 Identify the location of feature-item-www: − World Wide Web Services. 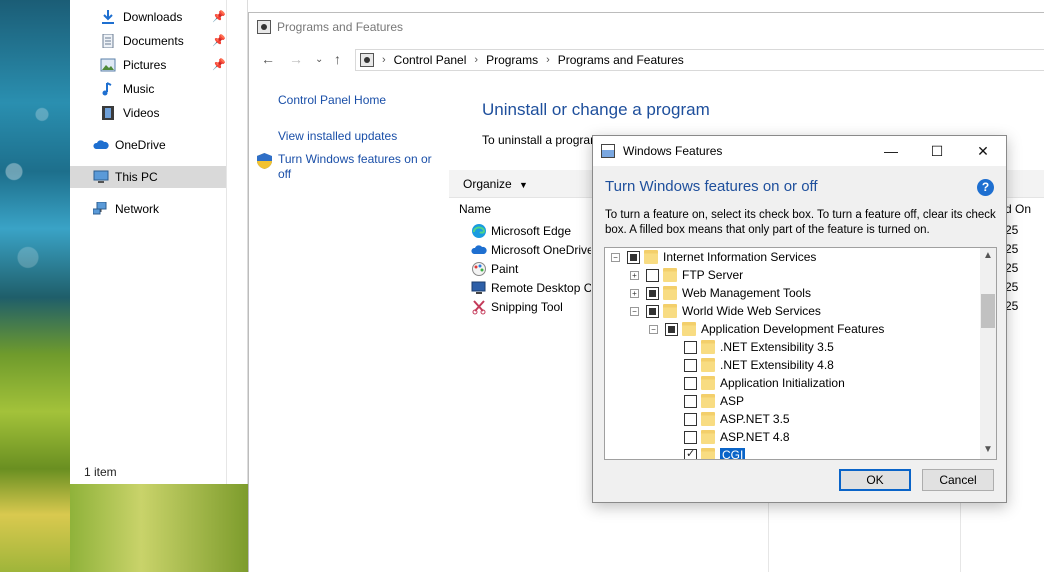
(725, 311).